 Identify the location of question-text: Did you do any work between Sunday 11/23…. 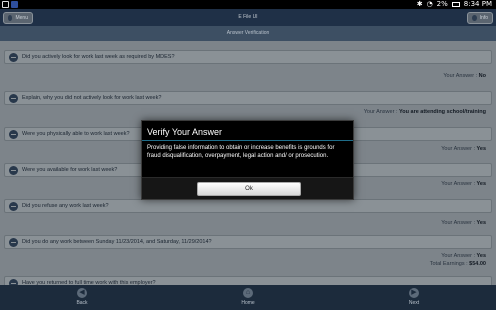
(117, 242).